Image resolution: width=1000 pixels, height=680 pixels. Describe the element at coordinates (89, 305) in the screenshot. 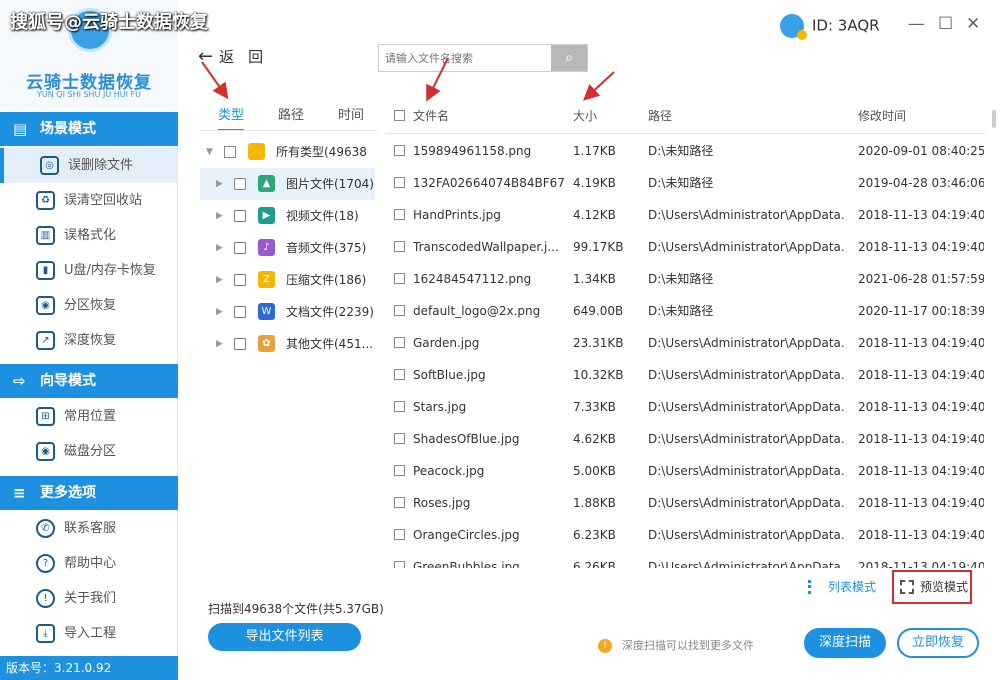

I see `sidebar-item-partition: ◉ 分区恢复` at that location.